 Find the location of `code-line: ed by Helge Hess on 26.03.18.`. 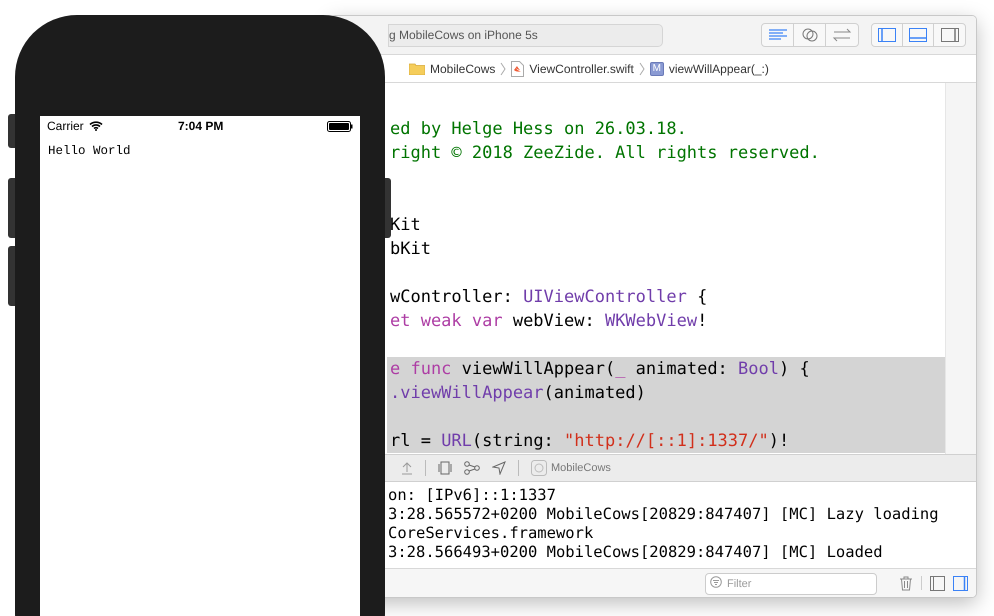

code-line: ed by Helge Hess on 26.03.18. is located at coordinates (538, 129).